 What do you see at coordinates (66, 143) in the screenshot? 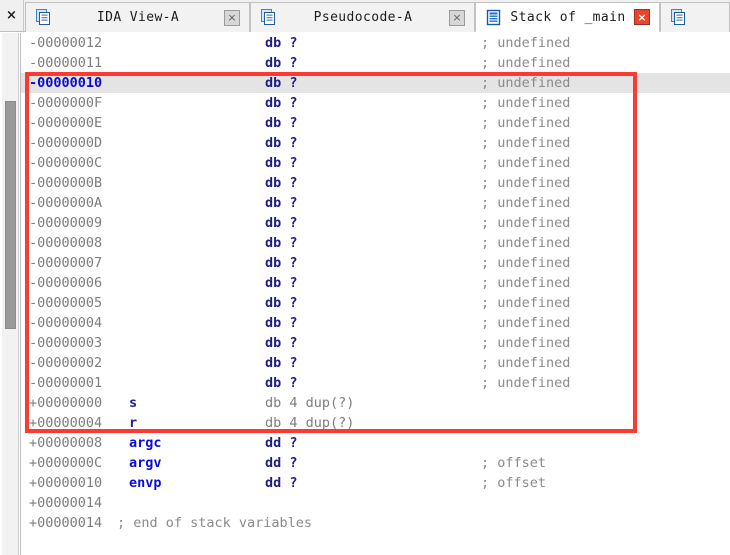
I see `row-address: -0000000D` at bounding box center [66, 143].